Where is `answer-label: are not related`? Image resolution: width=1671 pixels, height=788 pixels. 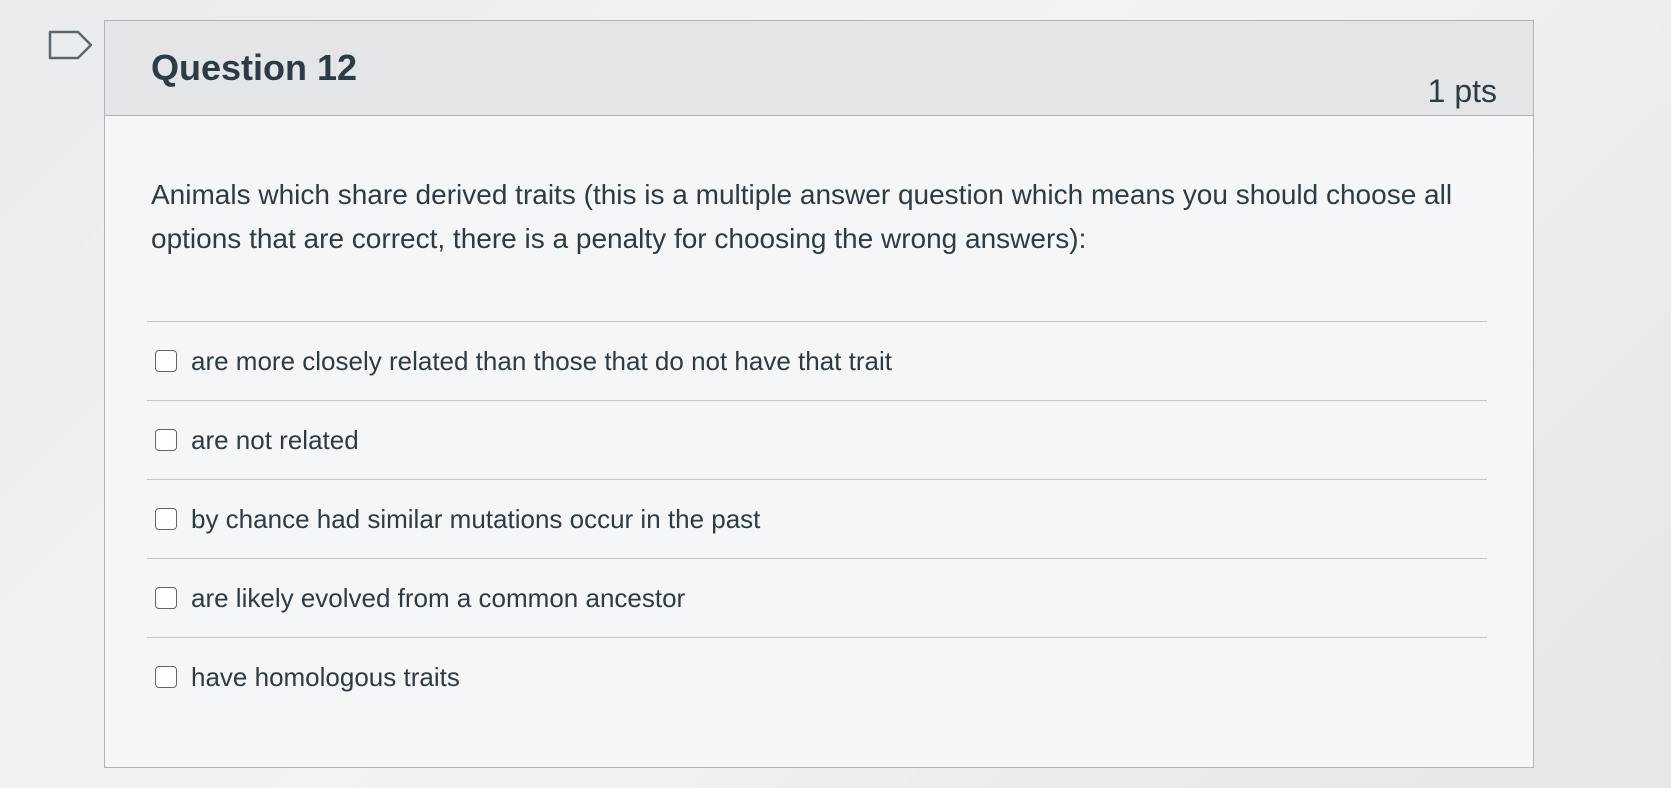 answer-label: are not related is located at coordinates (275, 439).